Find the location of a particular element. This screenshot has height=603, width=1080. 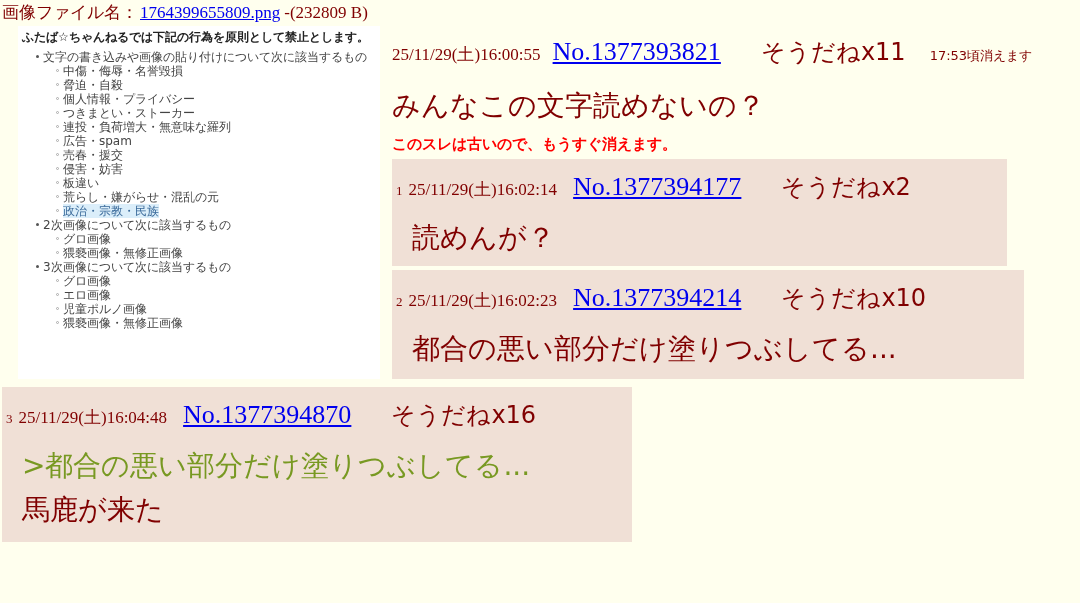

post-number-link: No.1377393821 is located at coordinates (636, 51).